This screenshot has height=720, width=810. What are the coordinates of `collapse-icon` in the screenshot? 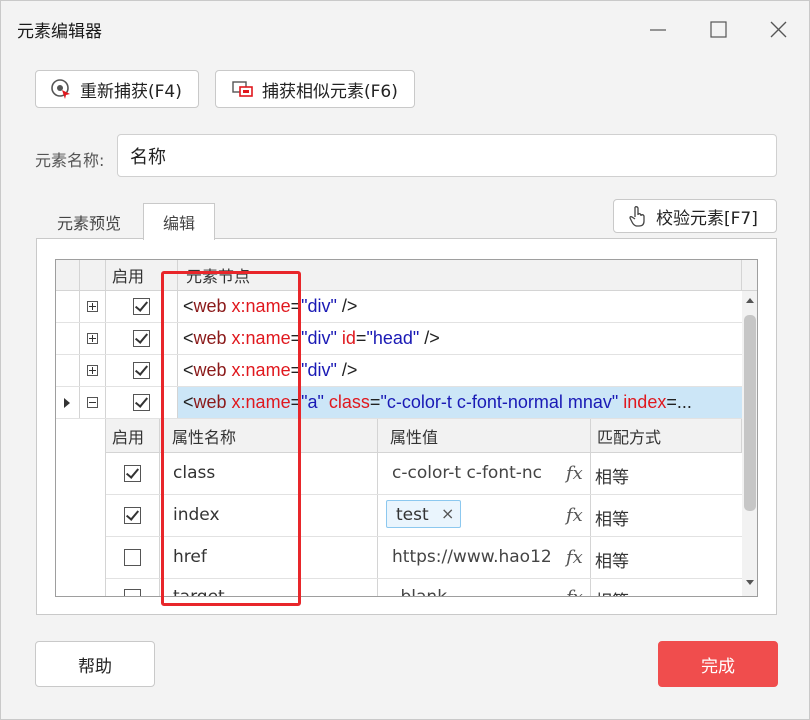 It's located at (92, 402).